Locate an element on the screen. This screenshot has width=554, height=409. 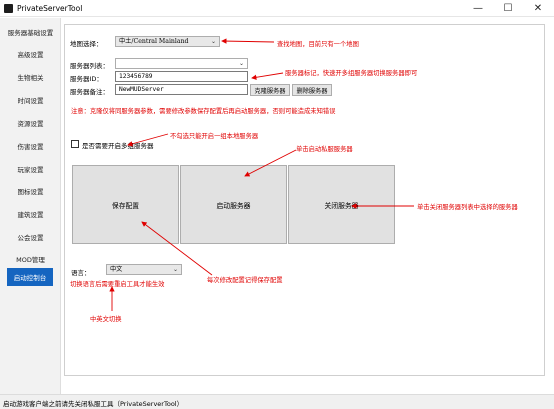
save-annotation: 每次修改配置记得保存配置 is located at coordinates (245, 280).